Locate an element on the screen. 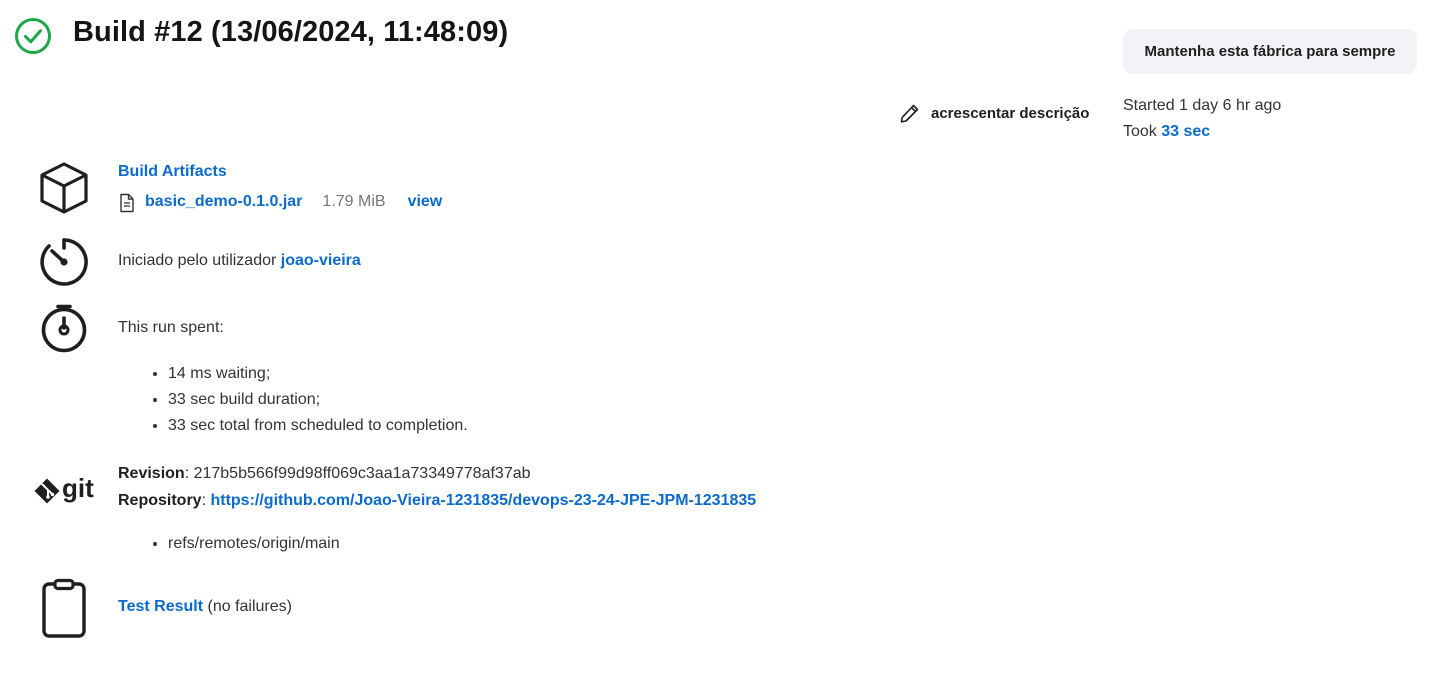  took-label: Took is located at coordinates (1142, 131).